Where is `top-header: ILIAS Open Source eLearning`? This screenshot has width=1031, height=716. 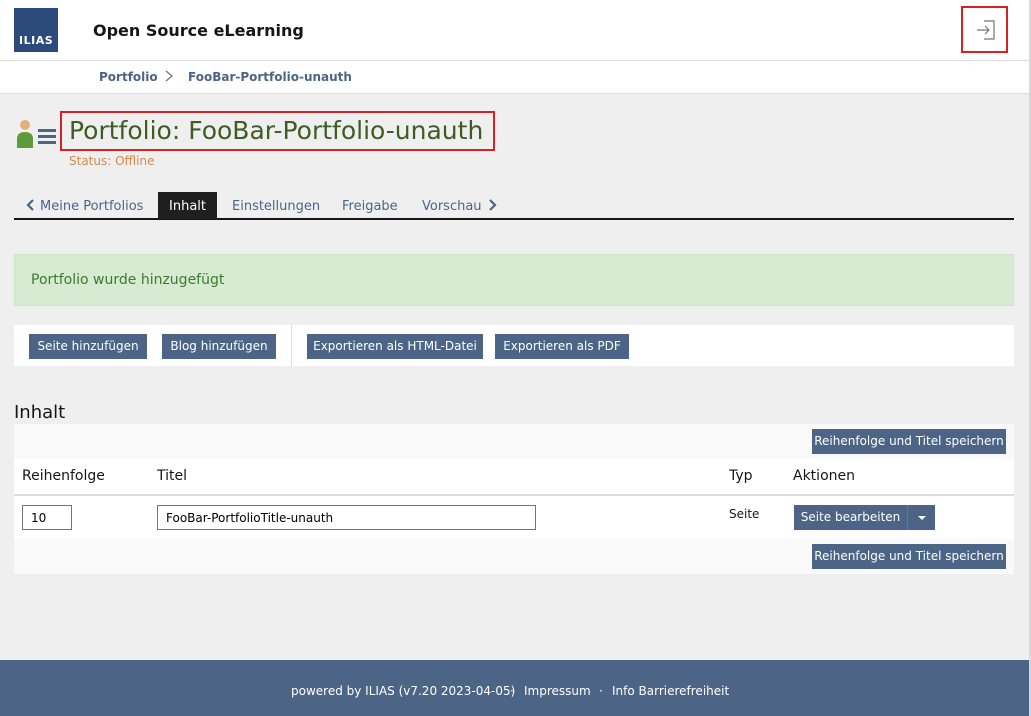 top-header: ILIAS Open Source eLearning is located at coordinates (515, 30).